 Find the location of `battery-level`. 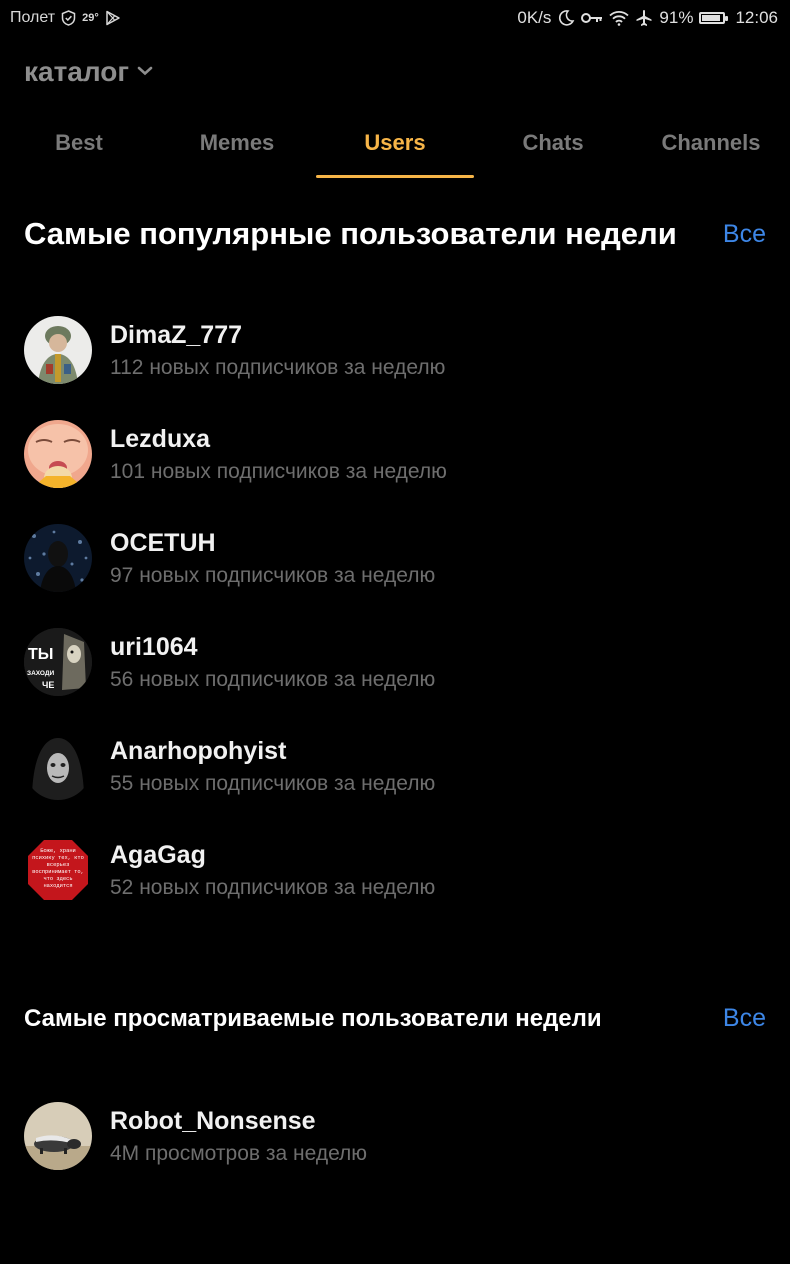

battery-level is located at coordinates (711, 18).